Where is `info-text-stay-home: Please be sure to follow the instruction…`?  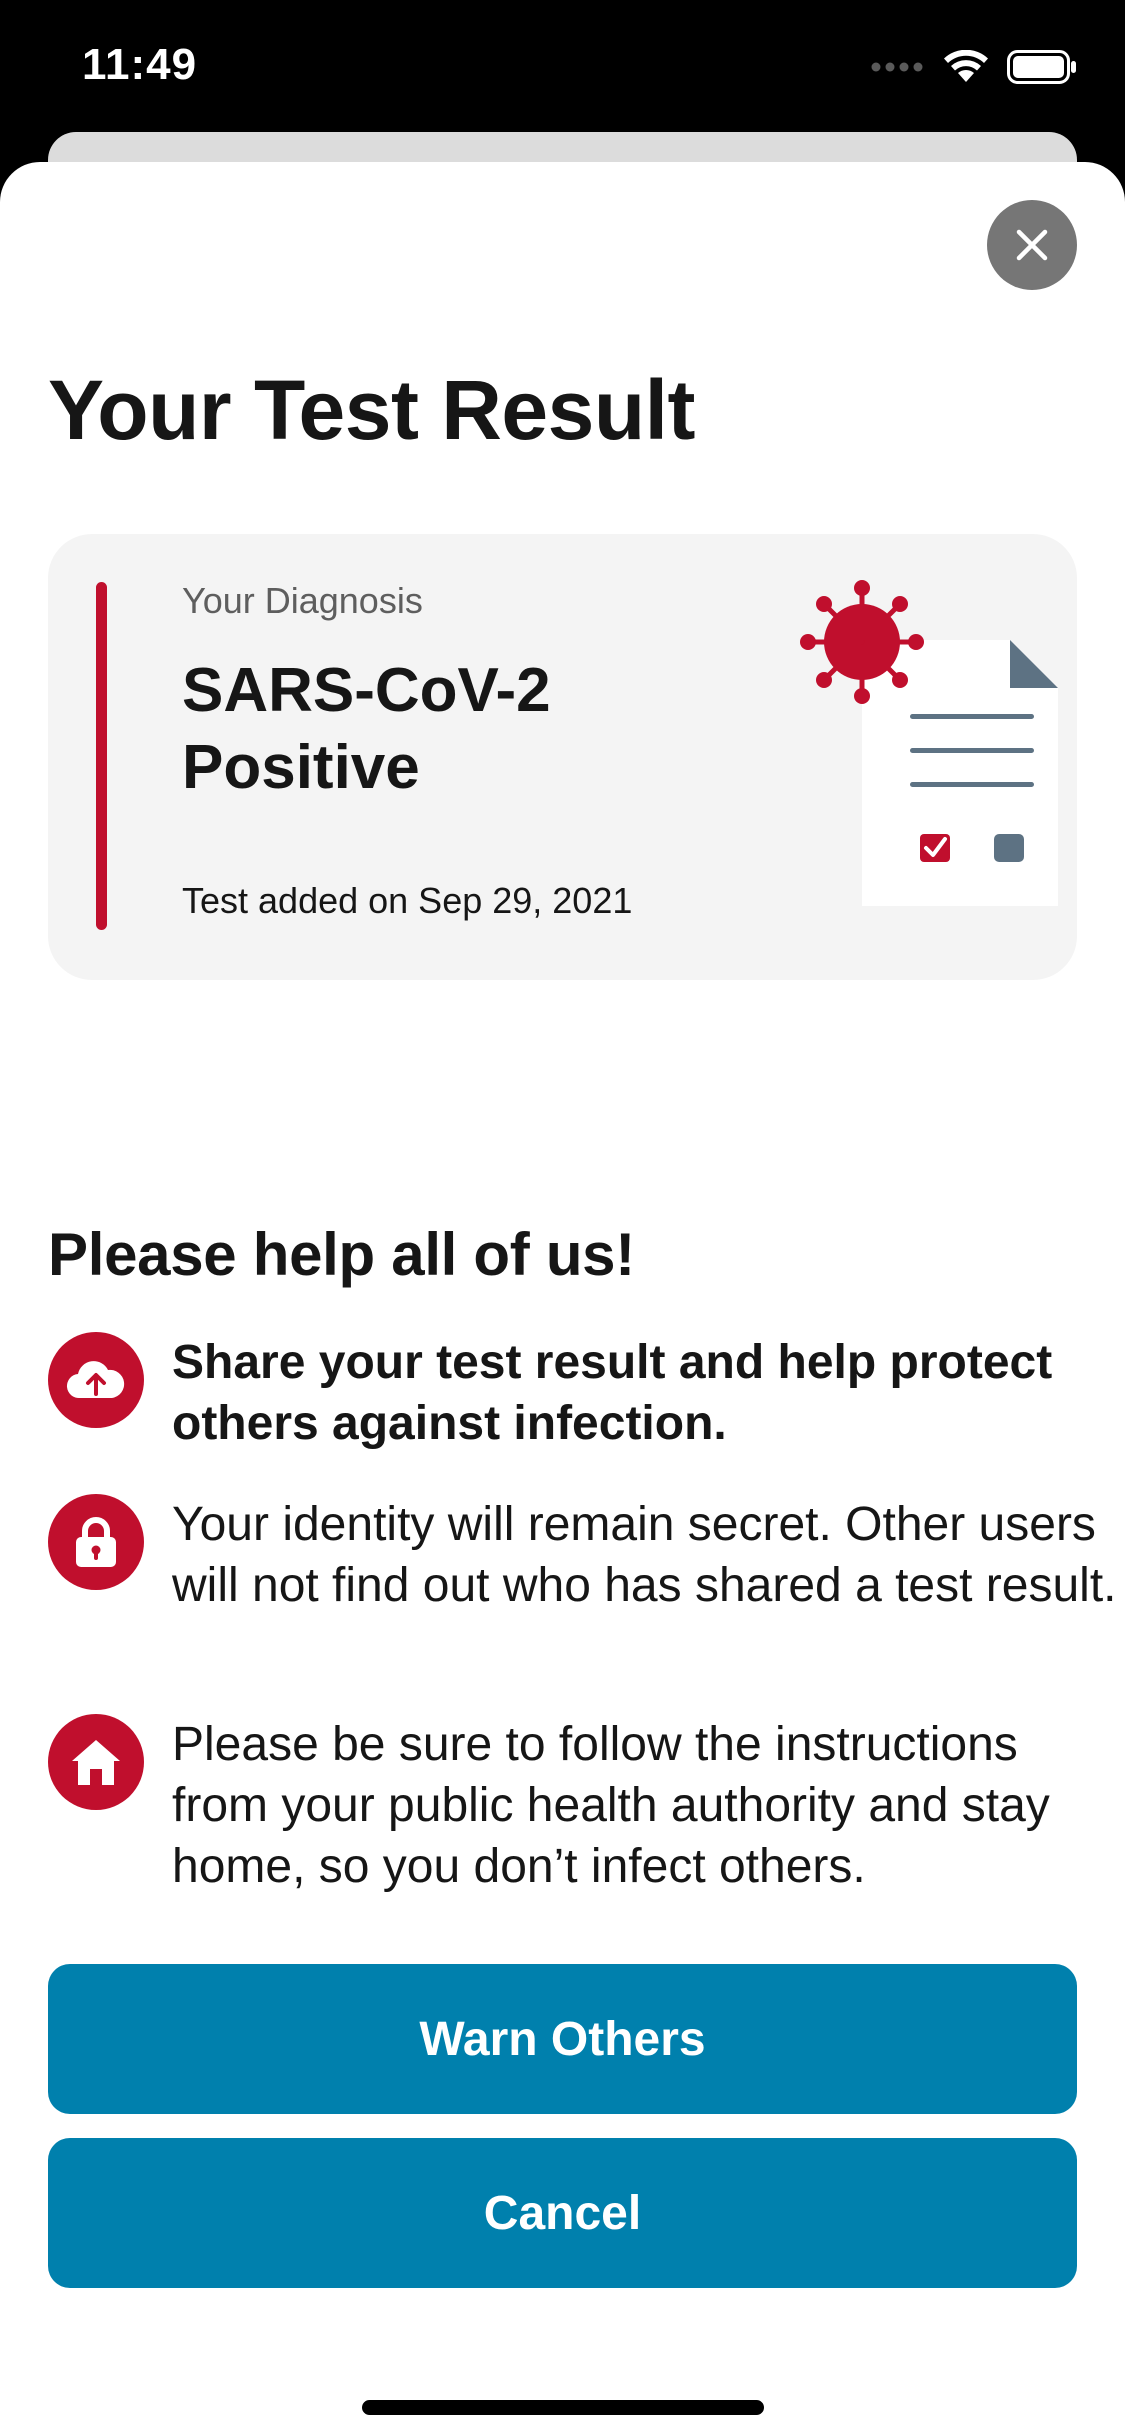
info-text-stay-home: Please be sure to follow the instruction… is located at coordinates (611, 1805).